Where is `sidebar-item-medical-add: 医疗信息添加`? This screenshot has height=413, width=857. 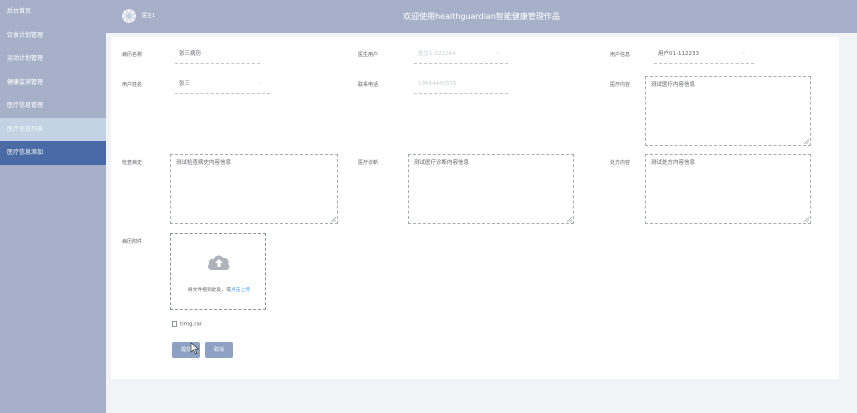
sidebar-item-medical-add: 医疗信息添加 is located at coordinates (53, 153).